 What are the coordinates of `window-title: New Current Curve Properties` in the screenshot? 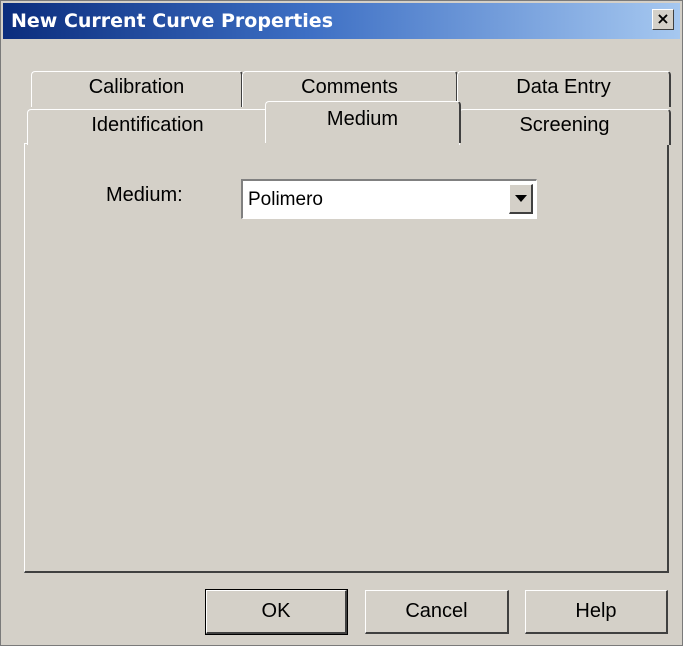 It's located at (172, 21).